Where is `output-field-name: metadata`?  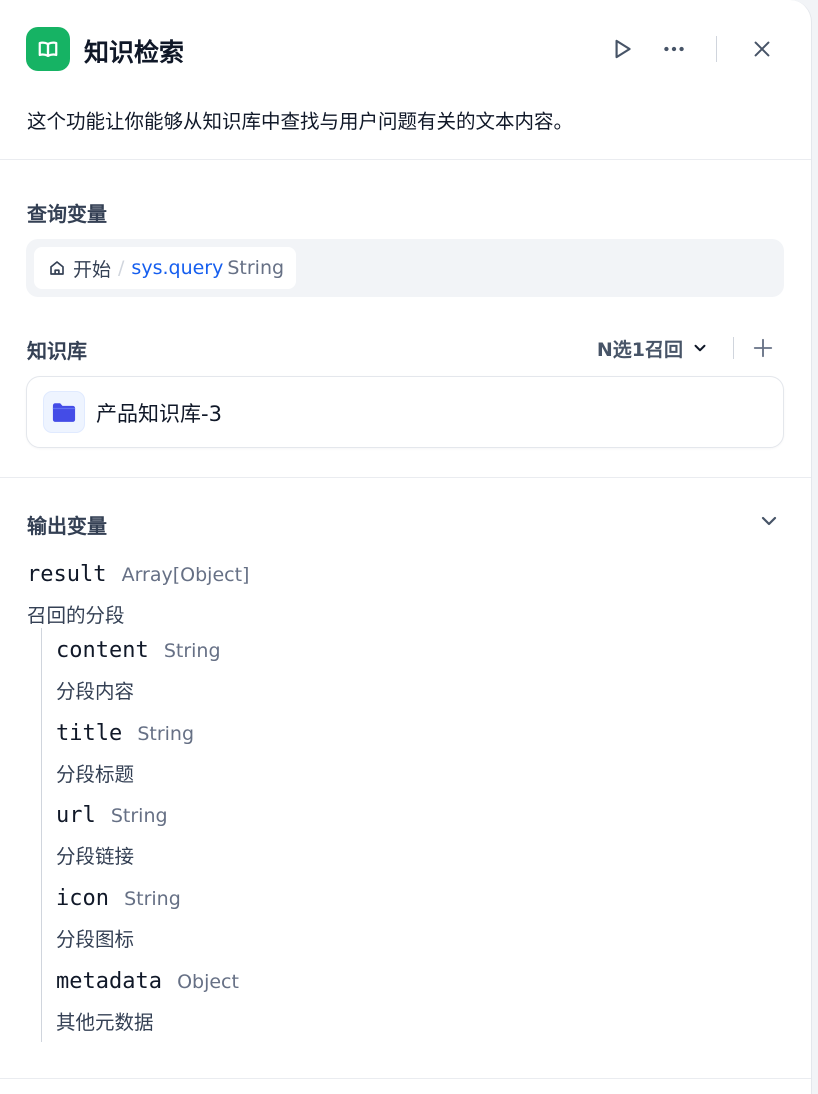
output-field-name: metadata is located at coordinates (109, 981).